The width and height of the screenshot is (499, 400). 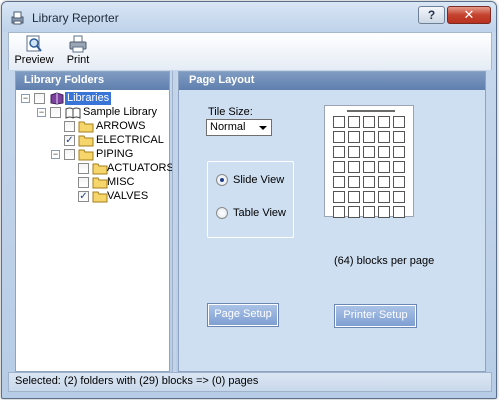 I want to click on checkbox-piping, so click(x=69, y=154).